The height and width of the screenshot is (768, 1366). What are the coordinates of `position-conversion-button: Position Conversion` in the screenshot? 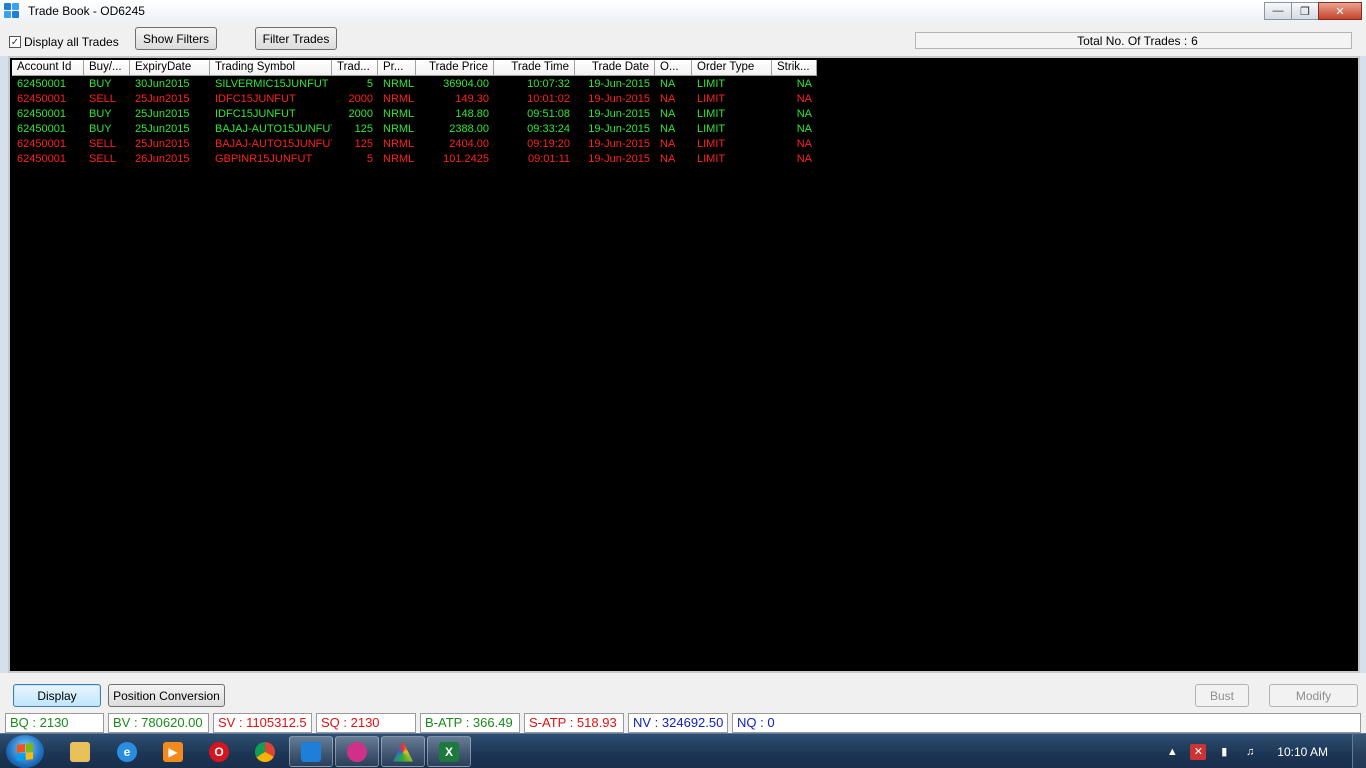 It's located at (166, 695).